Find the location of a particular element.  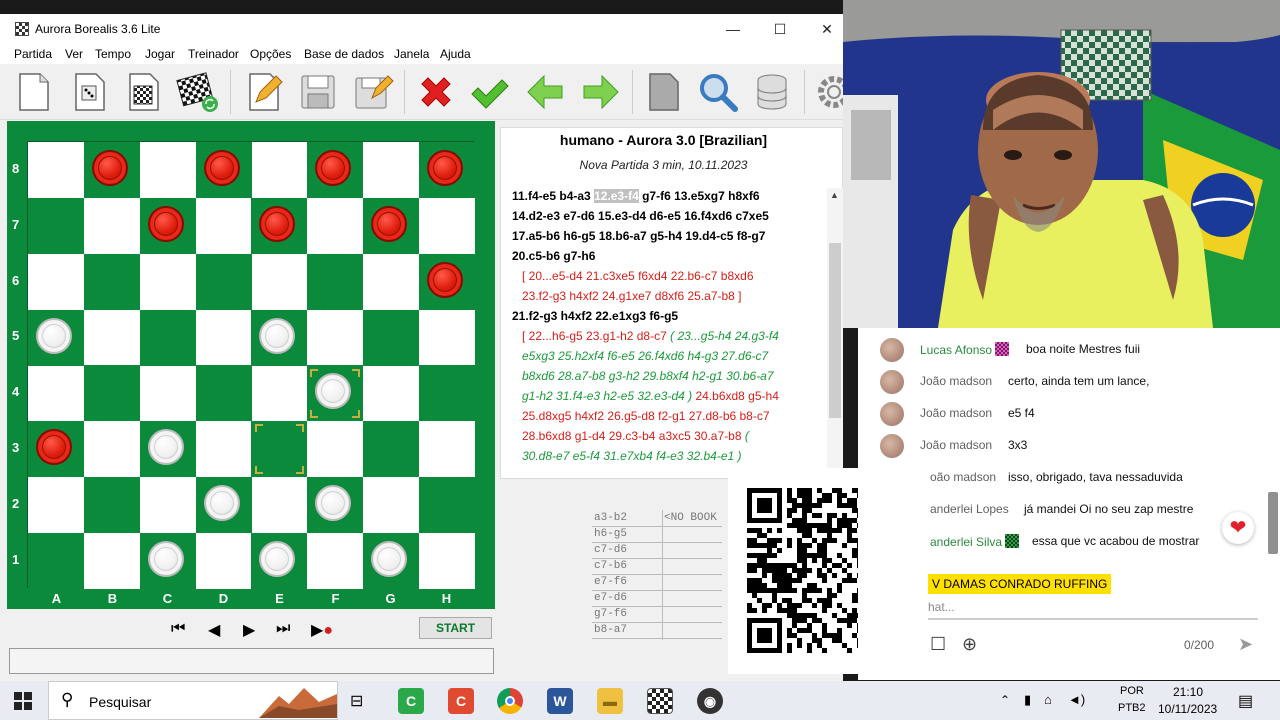

tray-up-icon: ⌃ is located at coordinates (1005, 700).